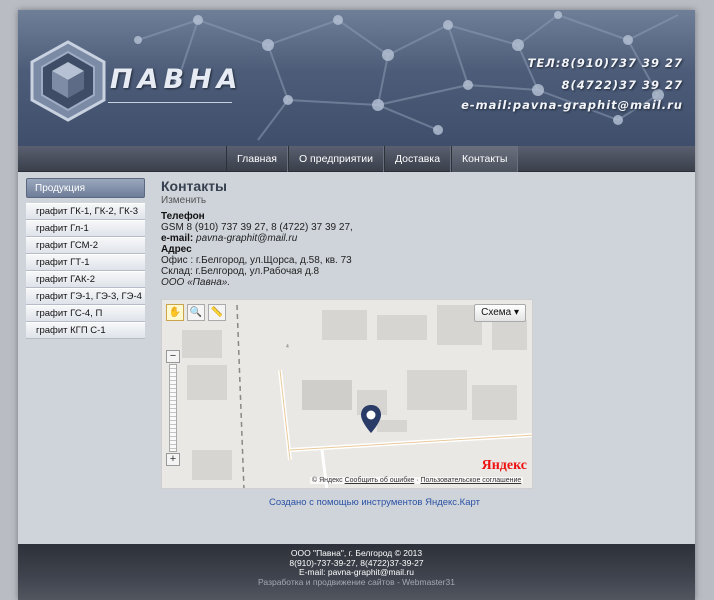 The height and width of the screenshot is (600, 714). What do you see at coordinates (85, 188) in the screenshot?
I see `sidebar-heading: Продукция` at bounding box center [85, 188].